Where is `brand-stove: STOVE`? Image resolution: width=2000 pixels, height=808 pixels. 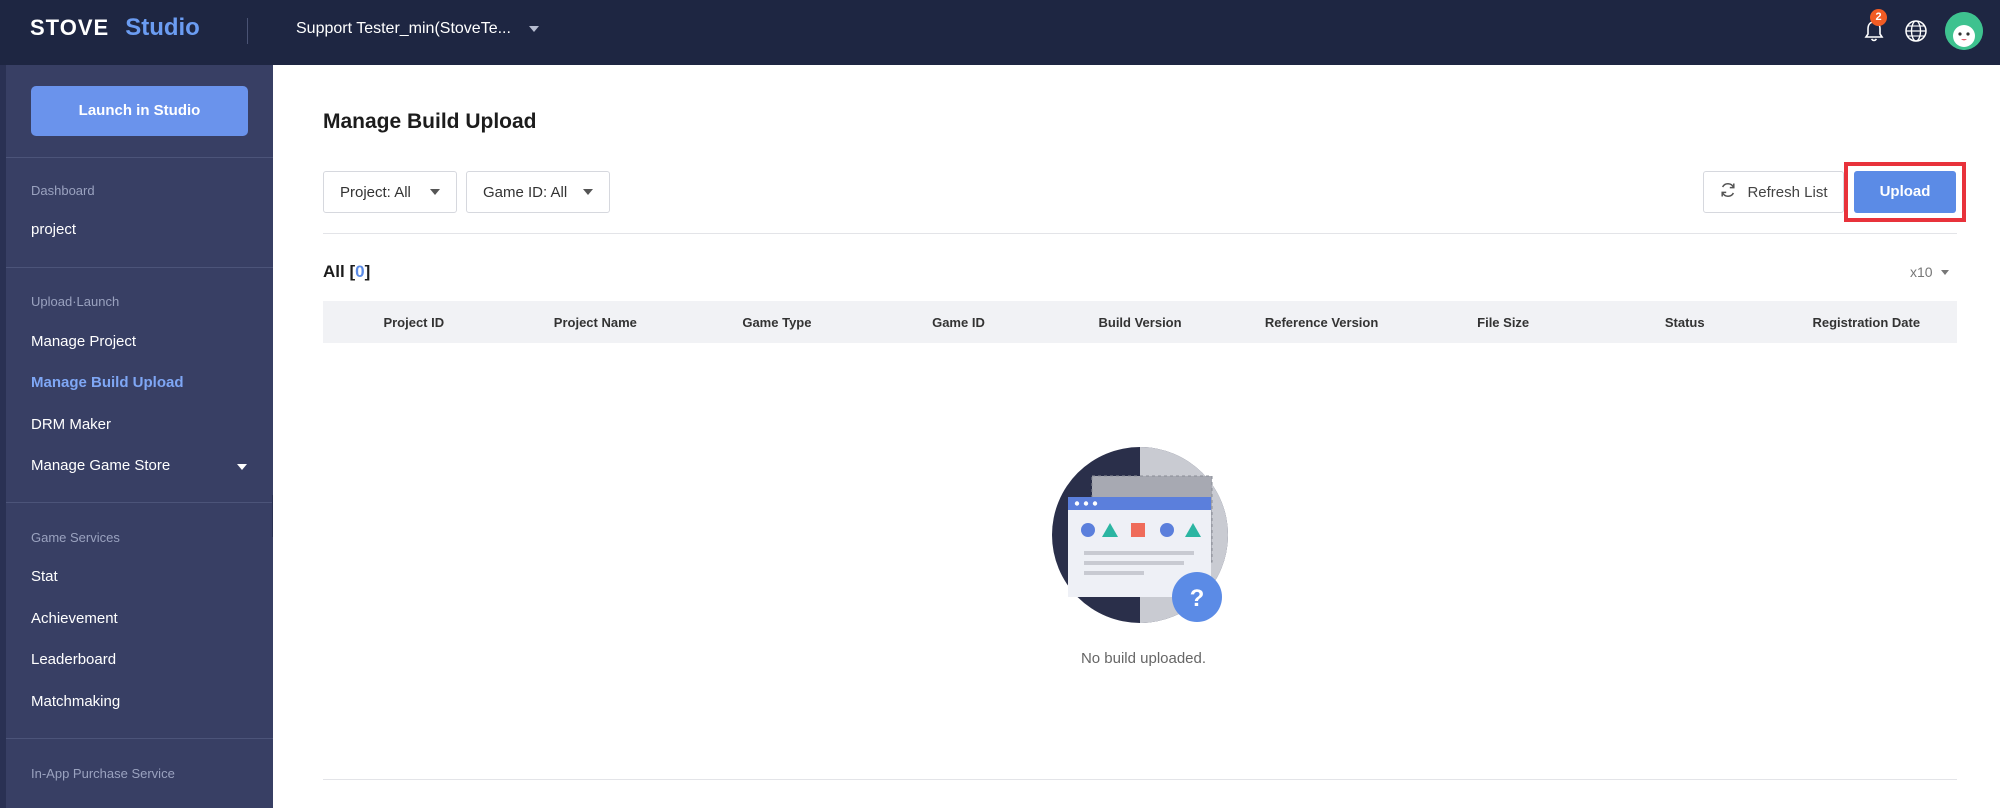
brand-stove: STOVE is located at coordinates (70, 27).